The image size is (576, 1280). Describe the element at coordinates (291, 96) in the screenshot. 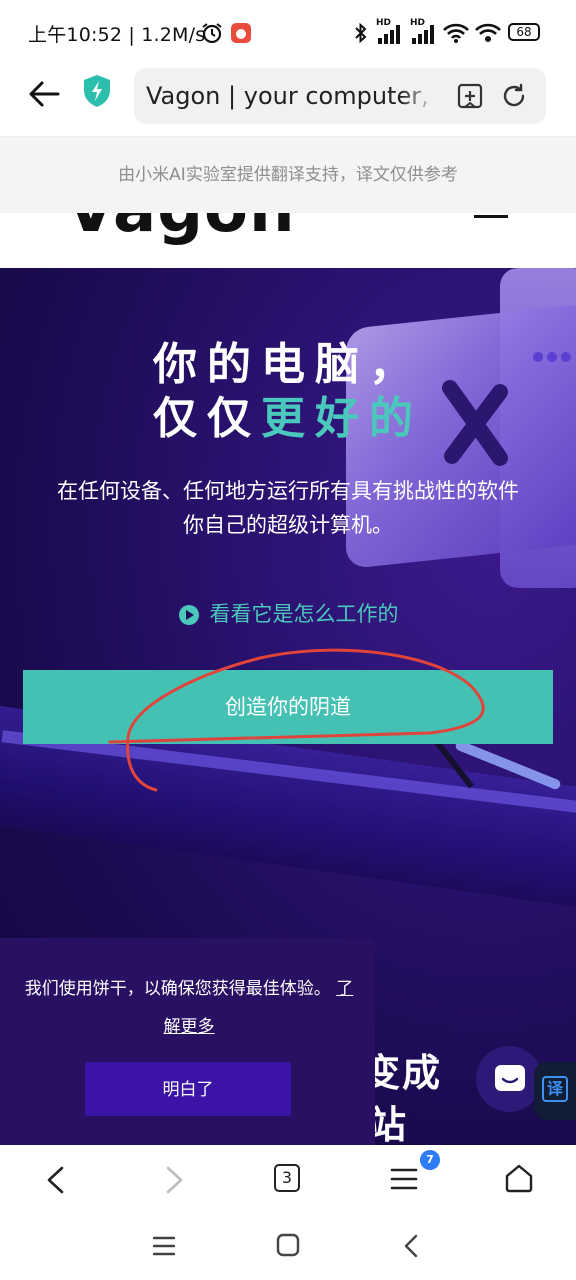

I see `url-text: Vagon | your computer, just better` at that location.